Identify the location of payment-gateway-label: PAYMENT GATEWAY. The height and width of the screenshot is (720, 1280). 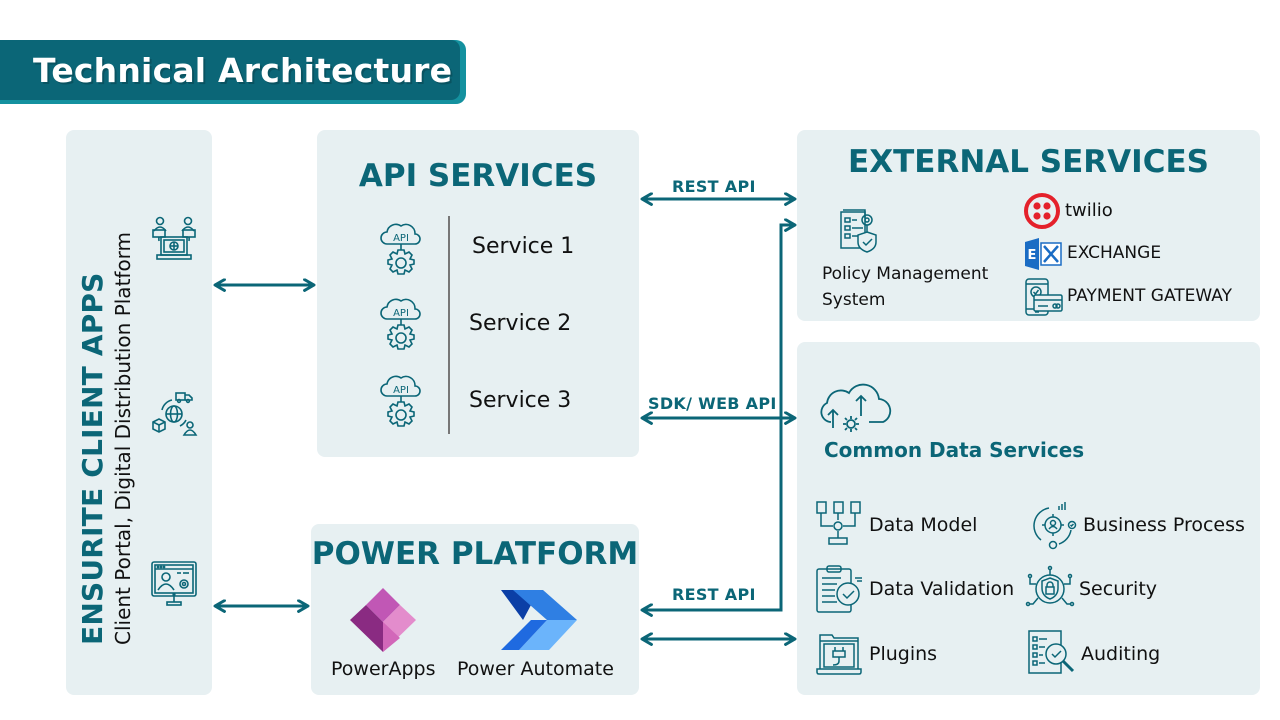
(1149, 296).